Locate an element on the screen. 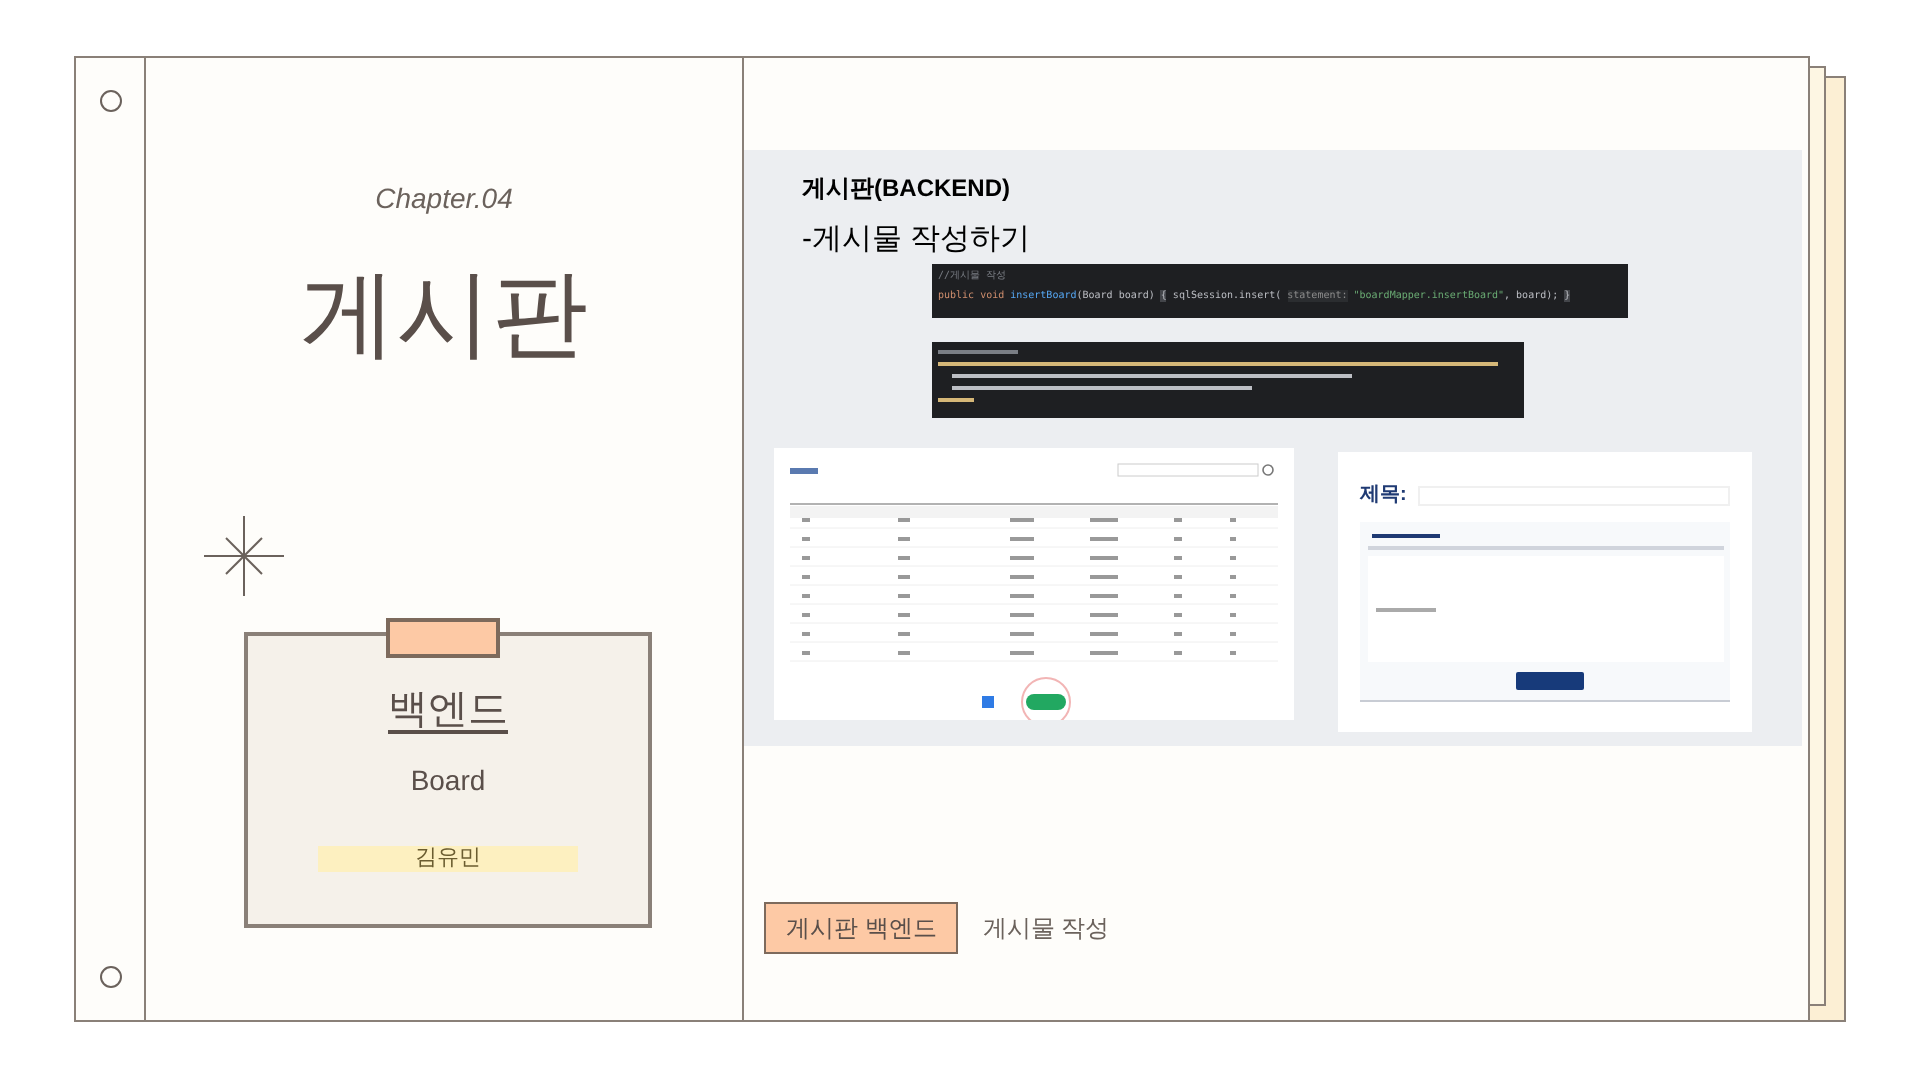  tape-strip is located at coordinates (443, 638).